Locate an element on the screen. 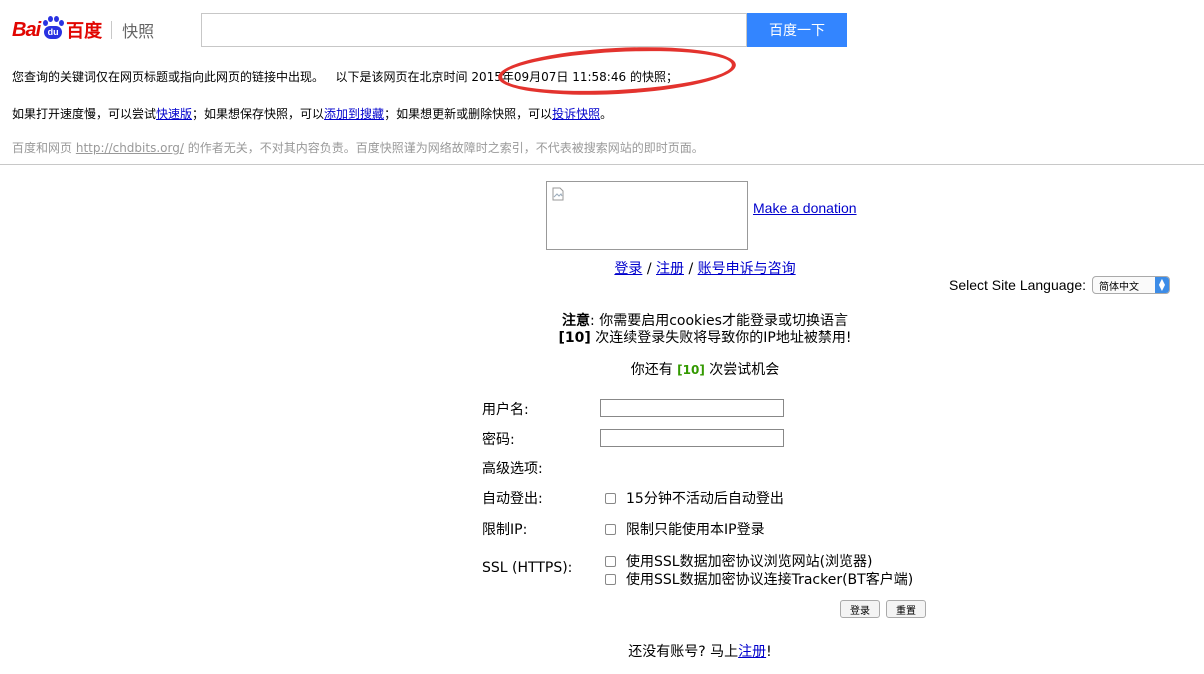 Image resolution: width=1204 pixels, height=674 pixels. restrict-ip-label: 限制IP: is located at coordinates (505, 530).